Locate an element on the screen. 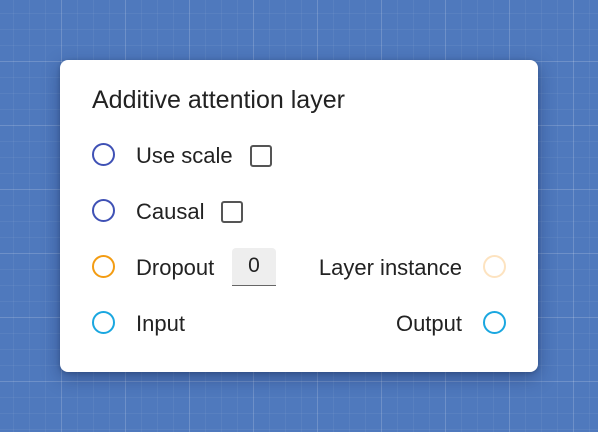  layer-instance-output-socket is located at coordinates (494, 266).